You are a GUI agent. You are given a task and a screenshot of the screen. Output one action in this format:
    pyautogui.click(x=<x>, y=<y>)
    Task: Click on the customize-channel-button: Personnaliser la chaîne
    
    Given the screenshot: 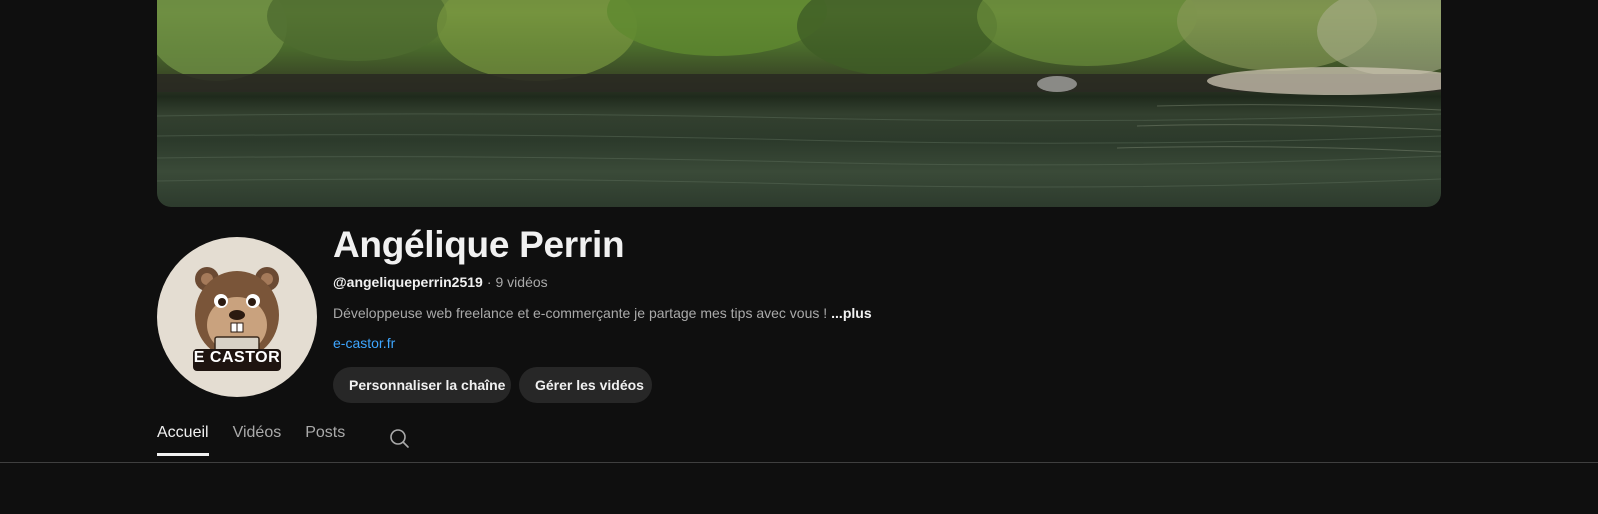 What is the action you would take?
    pyautogui.click(x=422, y=385)
    